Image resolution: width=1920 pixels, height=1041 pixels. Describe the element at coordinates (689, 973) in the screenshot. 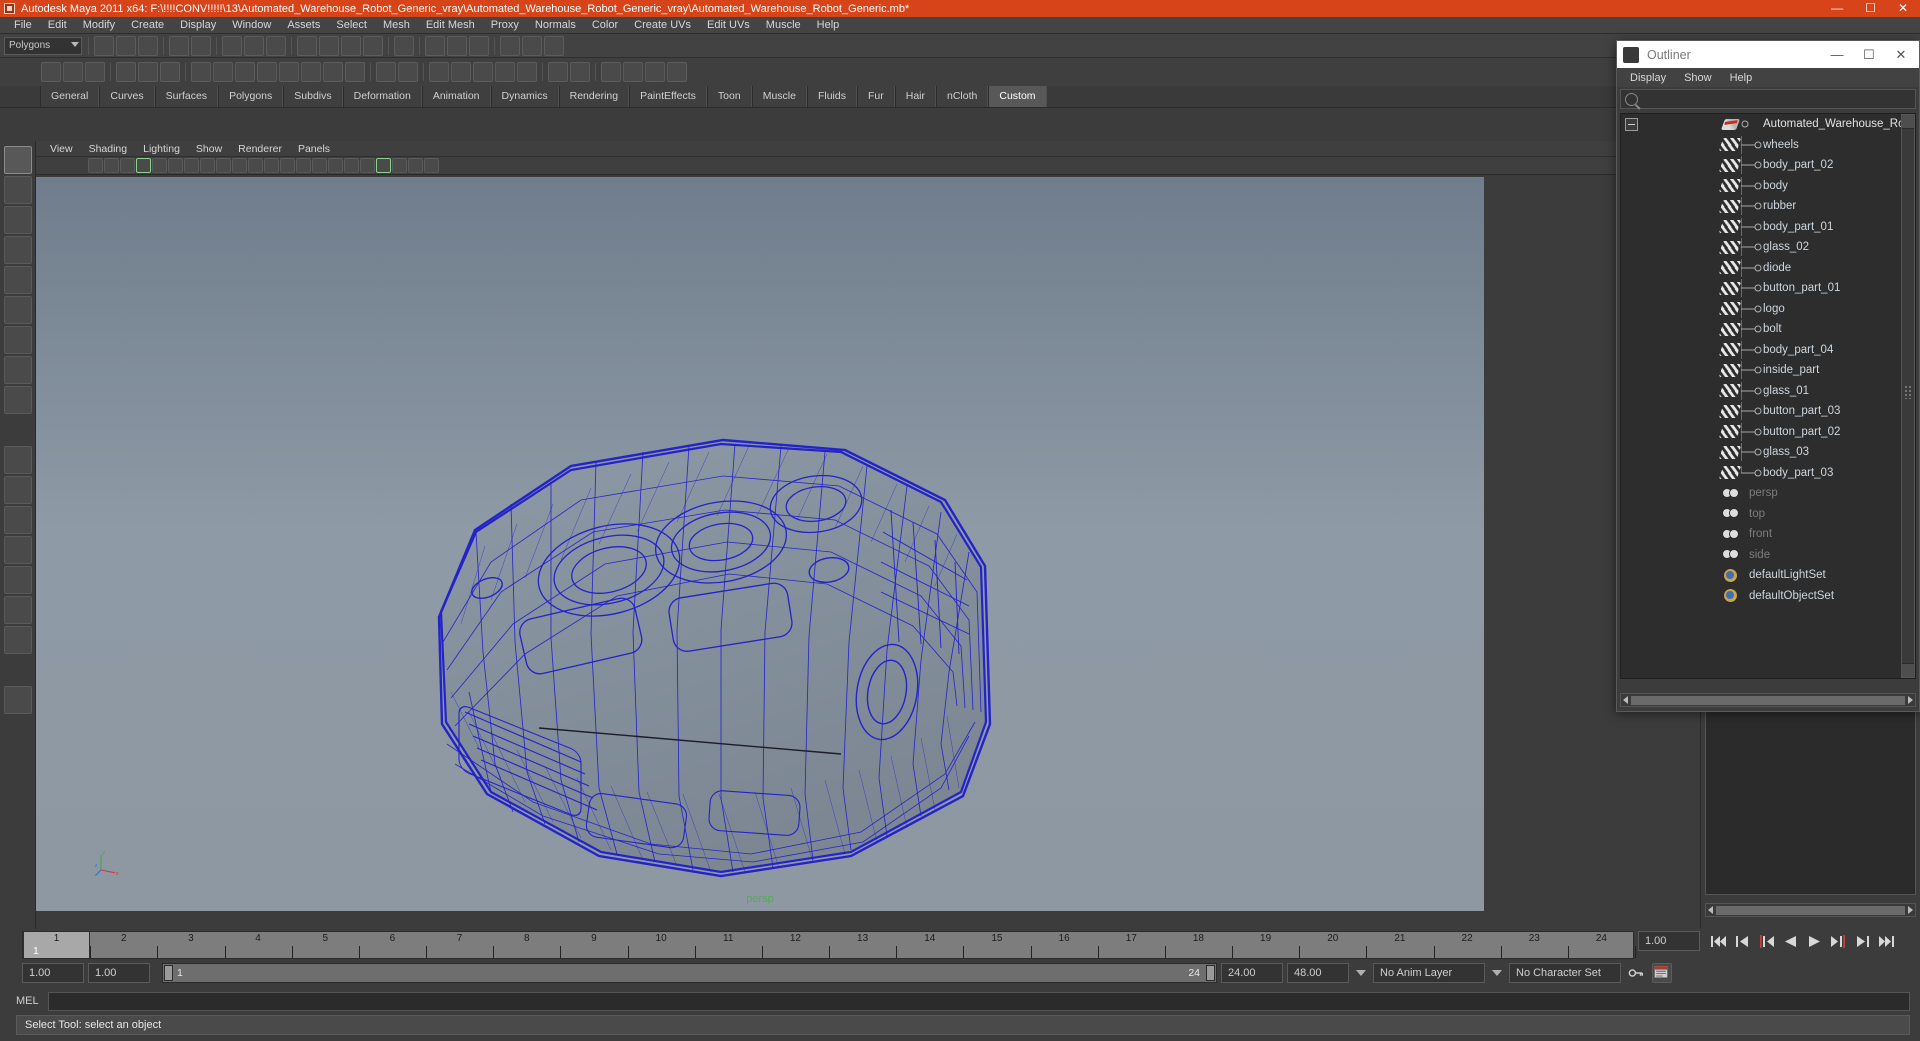

I see `range-slider: 1 24` at that location.